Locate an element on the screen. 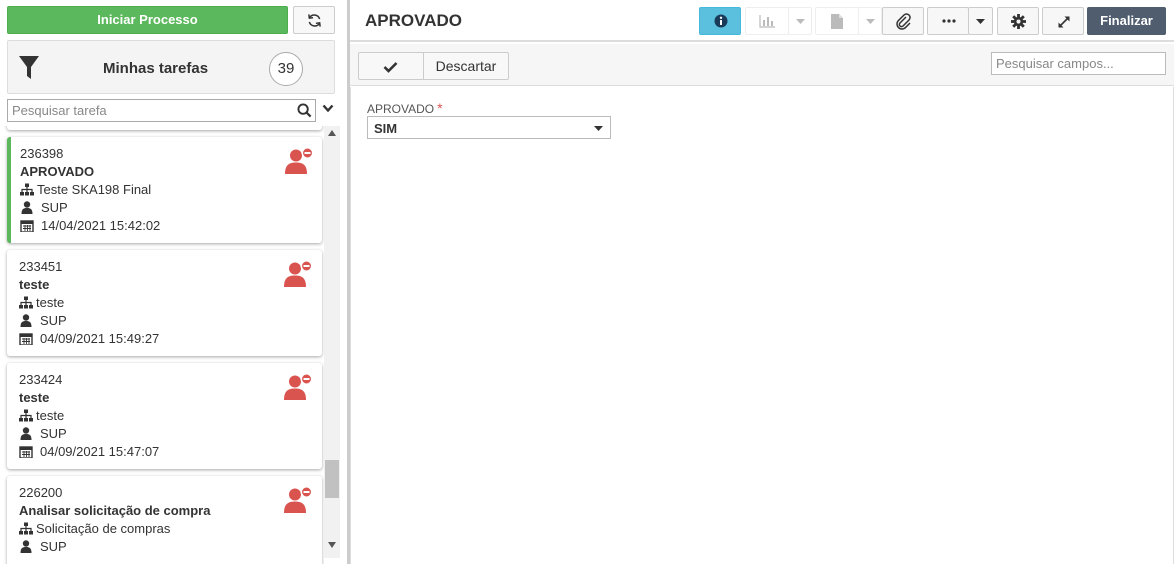 This screenshot has height=564, width=1174. more-actions-button is located at coordinates (948, 21).